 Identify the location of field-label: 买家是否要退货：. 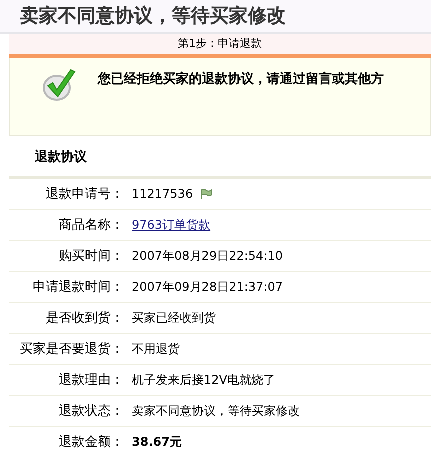
(71, 349).